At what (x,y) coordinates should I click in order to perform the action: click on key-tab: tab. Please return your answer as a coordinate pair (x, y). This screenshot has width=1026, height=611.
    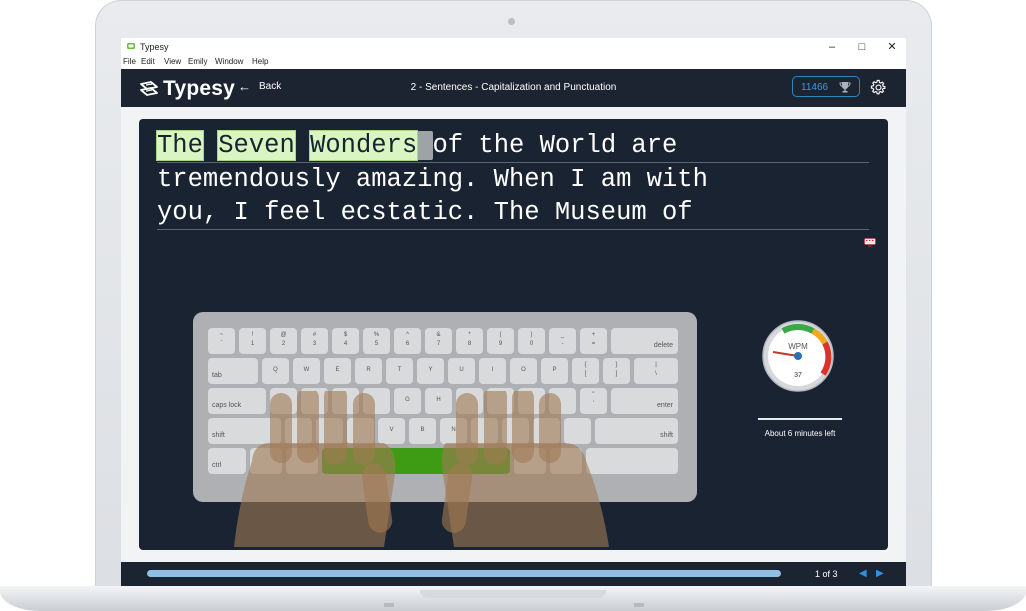
    Looking at the image, I should click on (233, 371).